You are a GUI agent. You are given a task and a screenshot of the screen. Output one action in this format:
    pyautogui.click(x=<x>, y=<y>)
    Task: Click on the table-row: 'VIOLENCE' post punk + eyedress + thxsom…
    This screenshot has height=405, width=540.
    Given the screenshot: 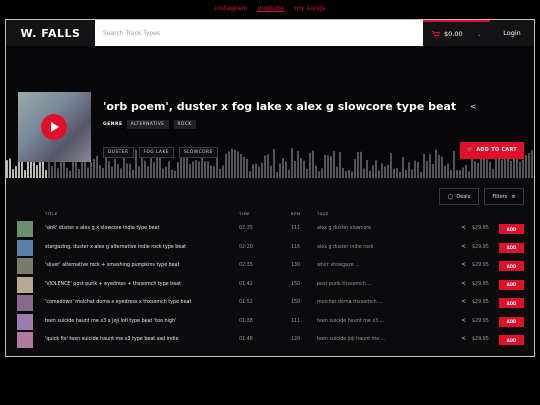 What is the action you would take?
    pyautogui.click(x=270, y=285)
    